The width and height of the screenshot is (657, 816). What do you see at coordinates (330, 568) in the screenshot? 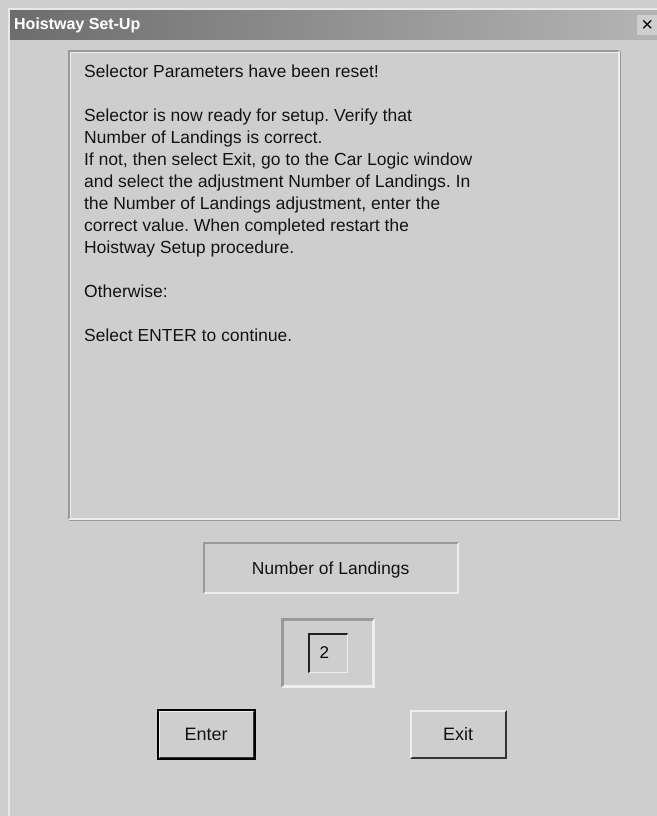
I see `parameter-label: Number of Landings` at bounding box center [330, 568].